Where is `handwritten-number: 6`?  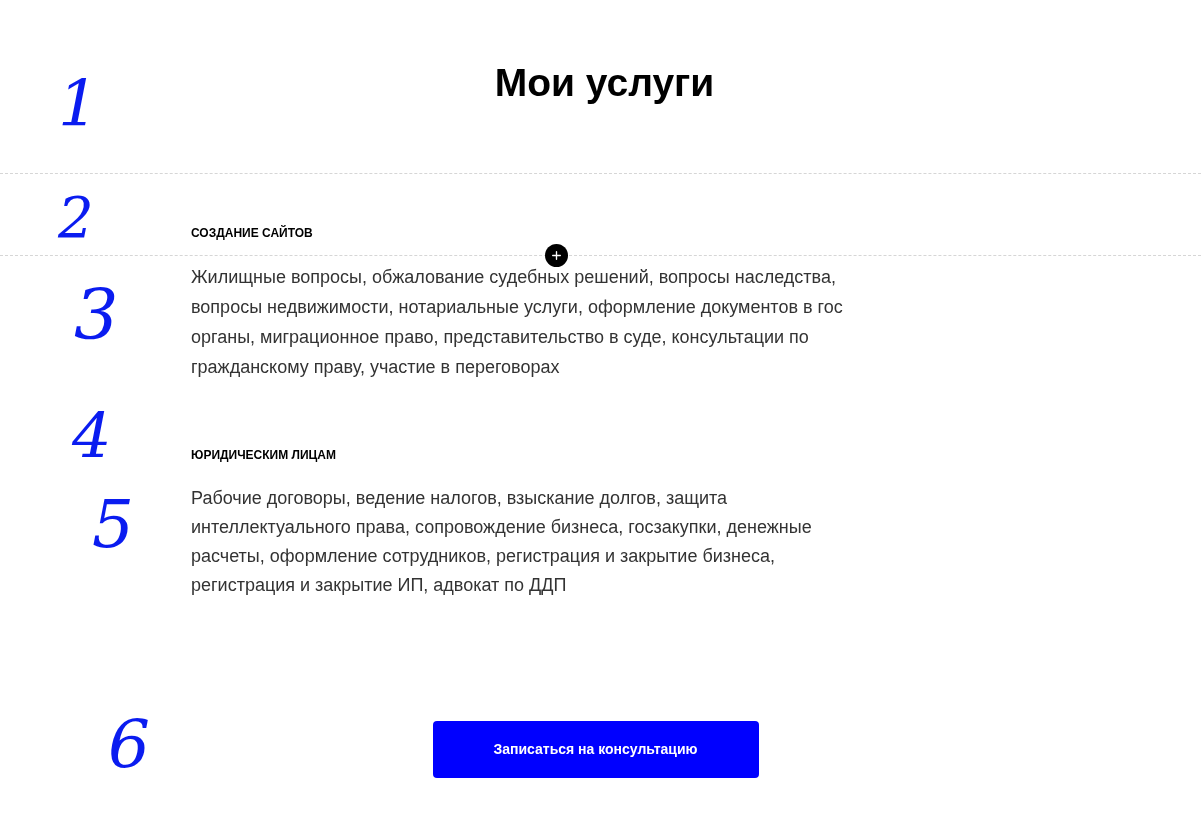 handwritten-number: 6 is located at coordinates (129, 745).